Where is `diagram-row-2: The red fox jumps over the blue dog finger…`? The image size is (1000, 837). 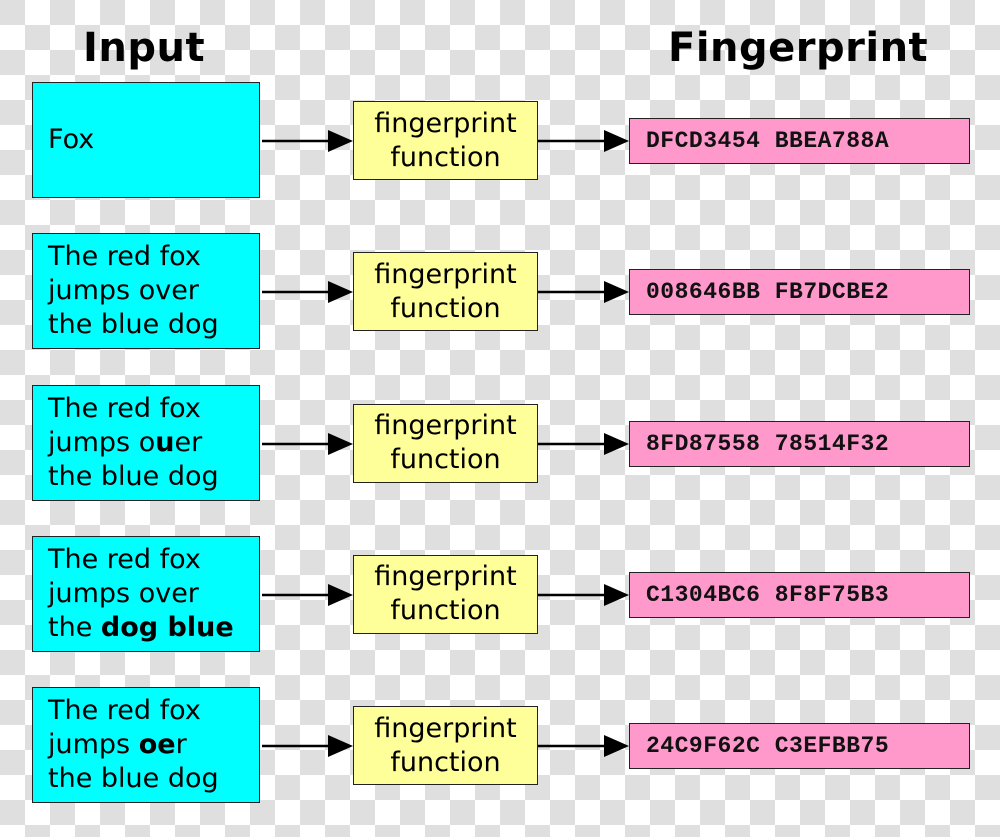
diagram-row-2: The red fox jumps over the blue dog finger… is located at coordinates (500, 293).